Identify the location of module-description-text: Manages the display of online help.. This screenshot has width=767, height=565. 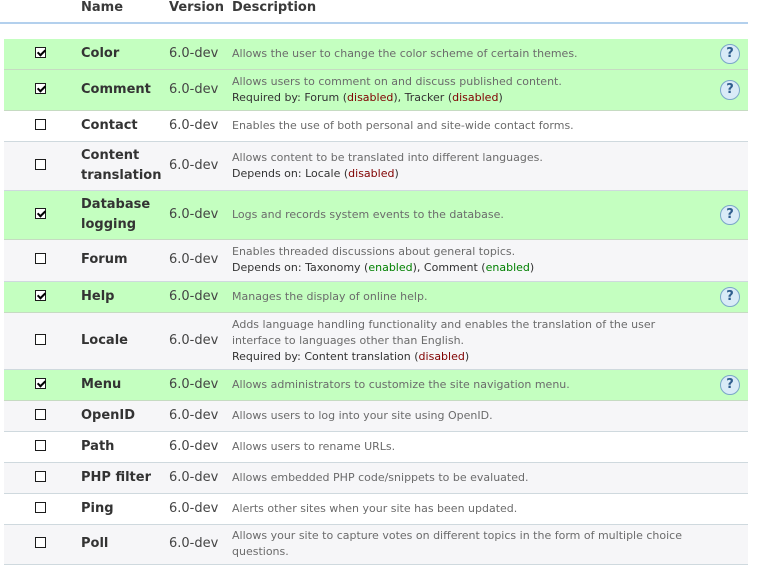
(330, 296).